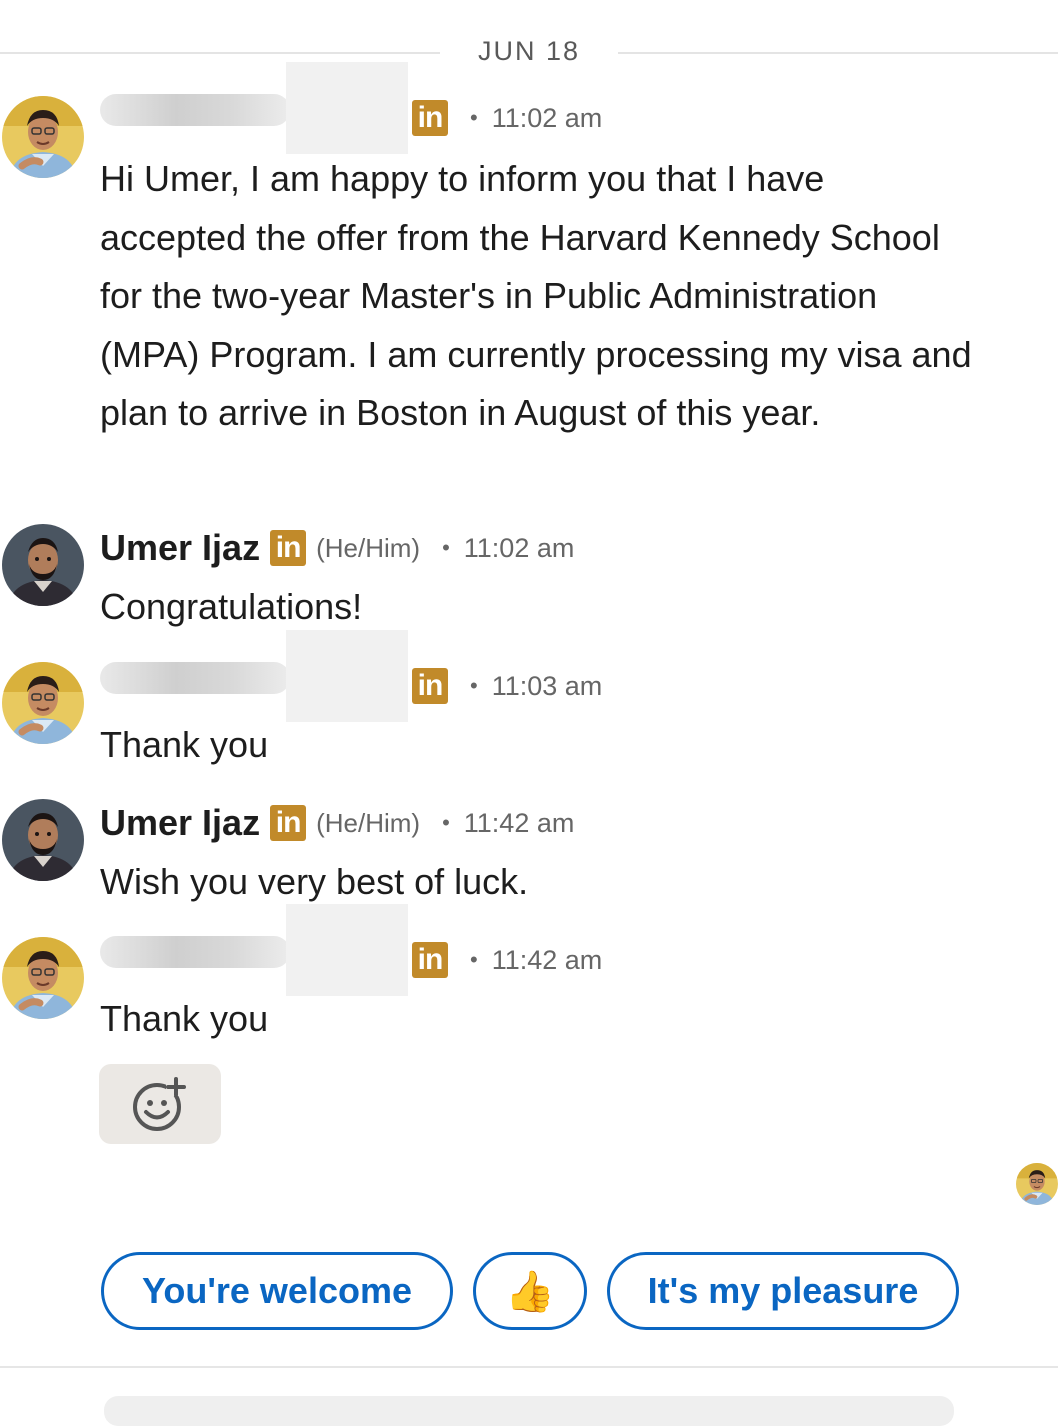 The width and height of the screenshot is (1058, 1426). I want to click on smart-reply-thumbs-up: 👍, so click(530, 1291).